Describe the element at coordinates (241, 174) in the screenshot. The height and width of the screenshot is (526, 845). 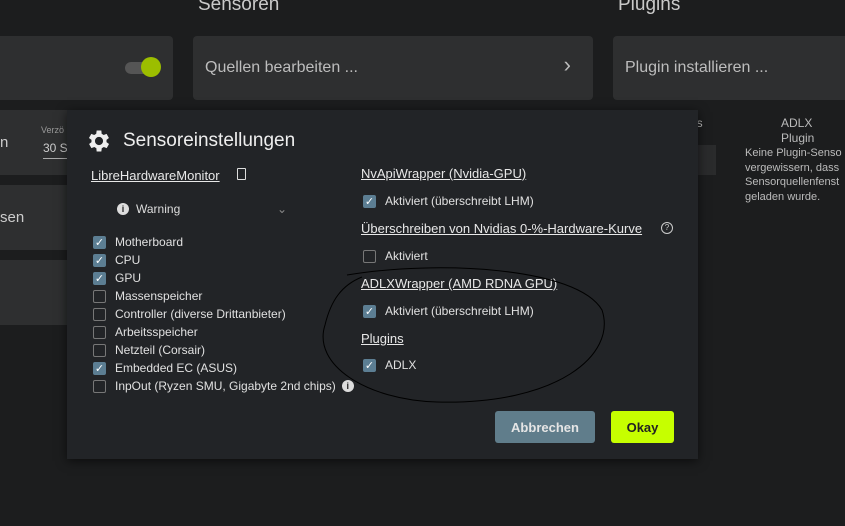
I see `copy-icon` at that location.